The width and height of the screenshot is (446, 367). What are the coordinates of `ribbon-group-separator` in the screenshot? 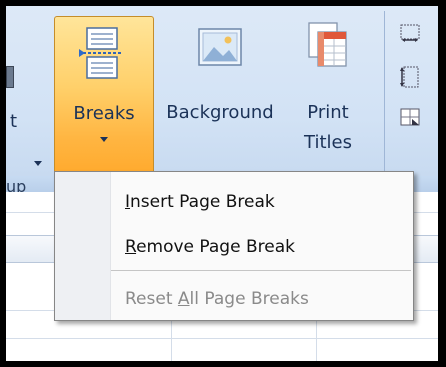 It's located at (384, 102).